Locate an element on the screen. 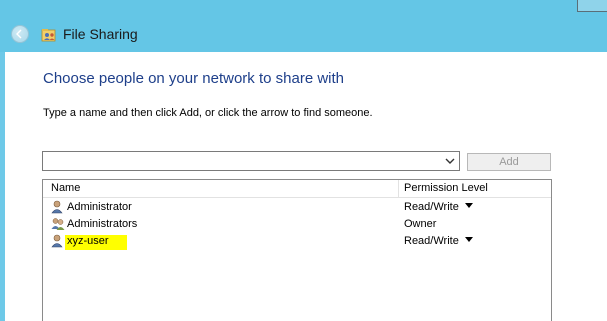 Image resolution: width=607 pixels, height=321 pixels. back-button is located at coordinates (20, 34).